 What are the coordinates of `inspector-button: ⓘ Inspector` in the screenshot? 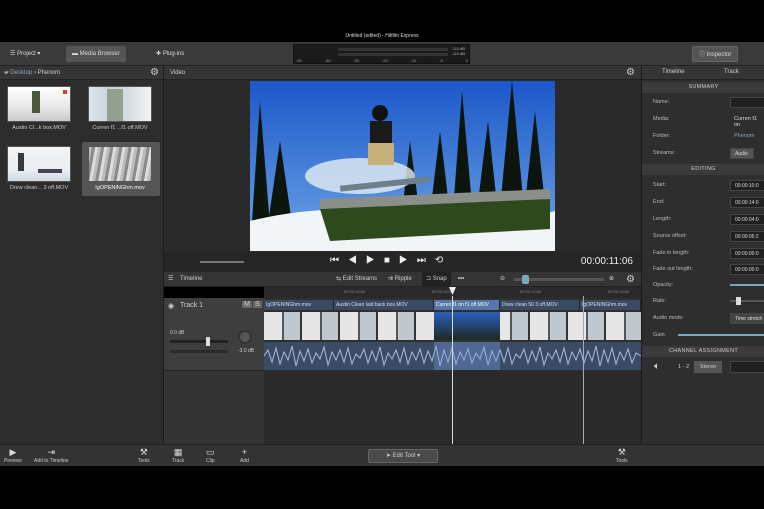 It's located at (715, 54).